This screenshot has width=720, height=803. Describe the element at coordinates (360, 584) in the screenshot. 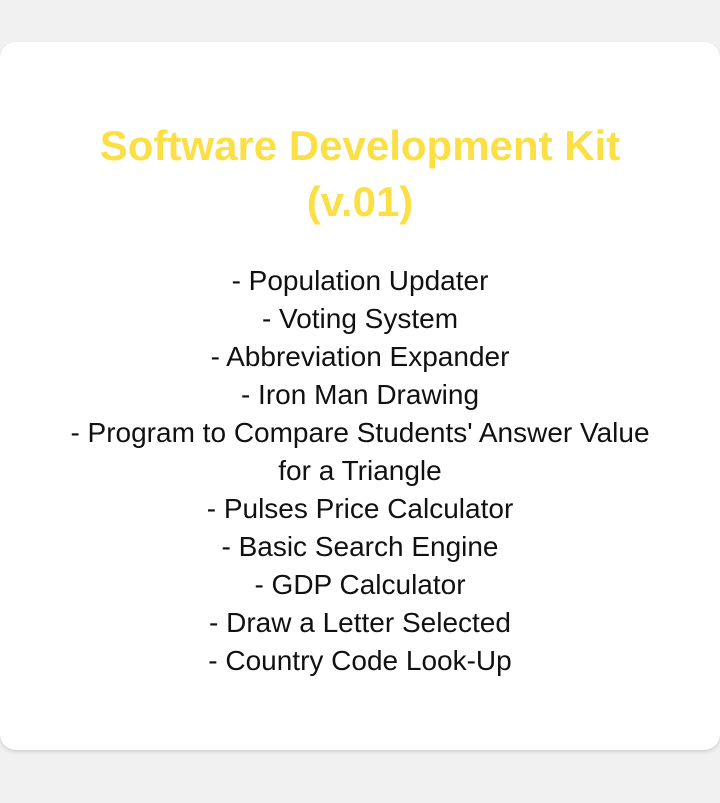

I see `list-item: - GDP Calculator` at that location.